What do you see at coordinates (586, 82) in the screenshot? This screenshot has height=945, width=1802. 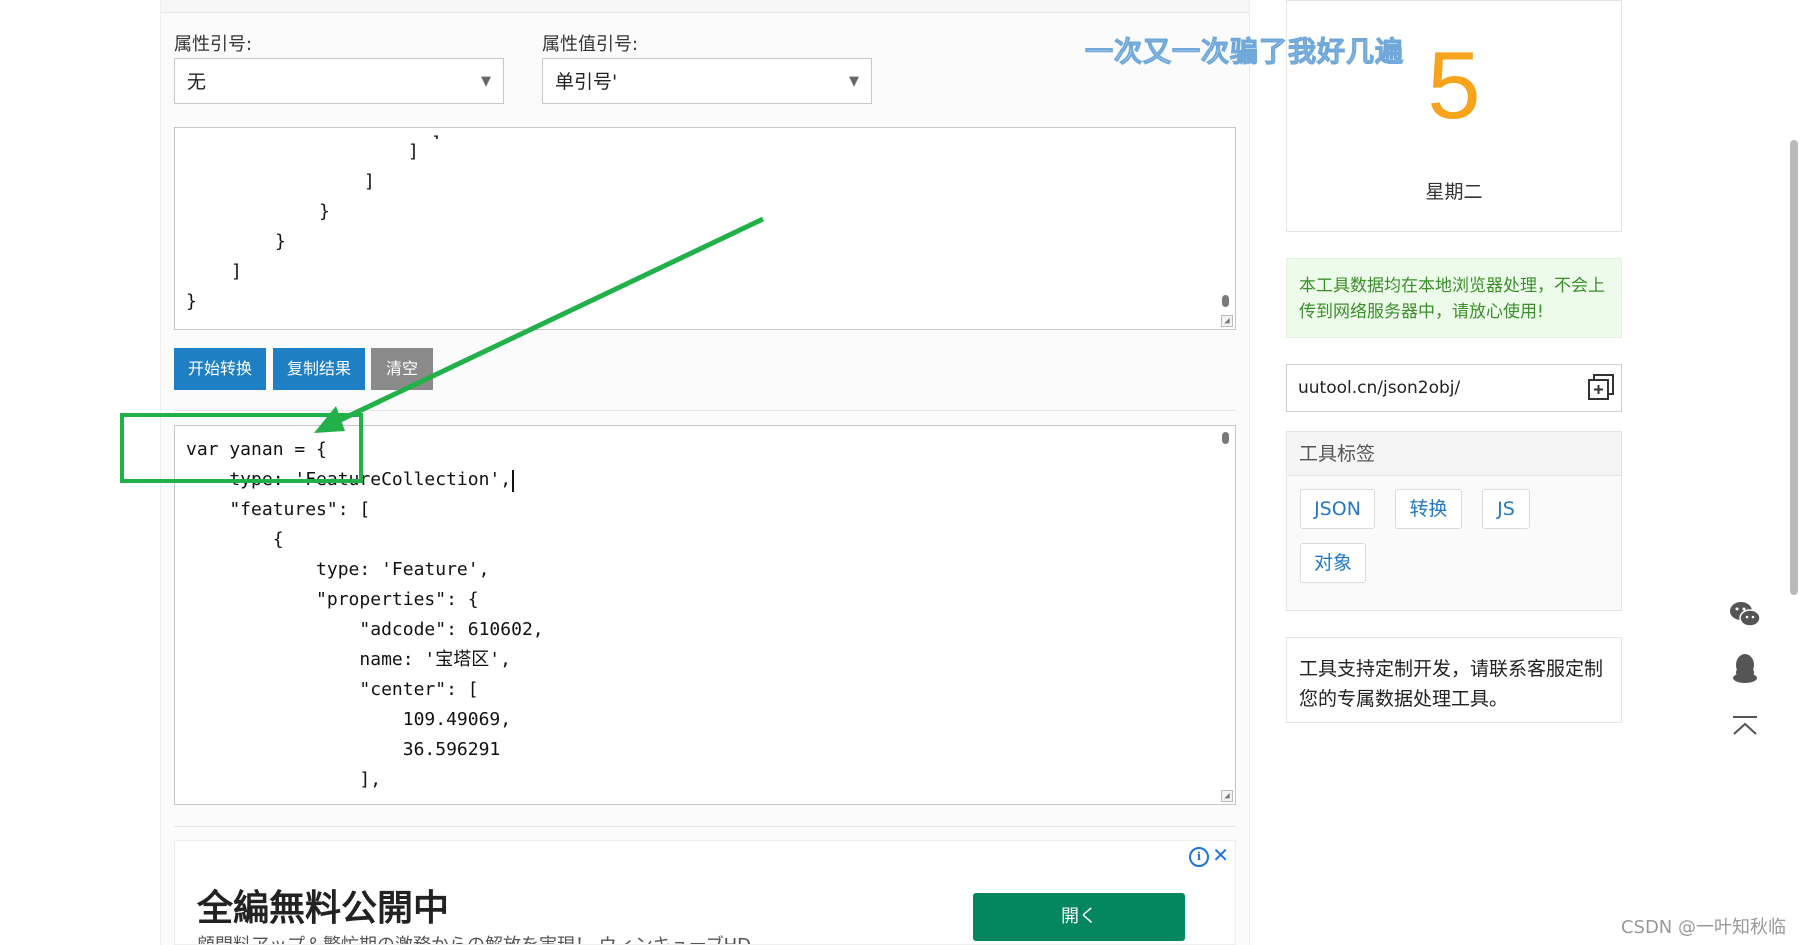 I see `value-quote-value: 单引号'` at bounding box center [586, 82].